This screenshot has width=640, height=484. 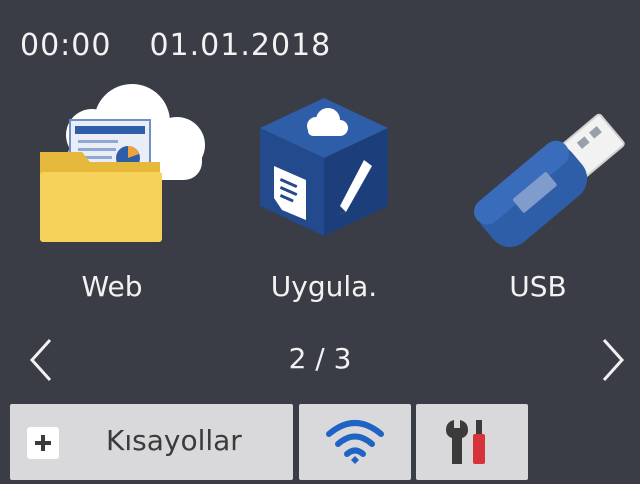 I want to click on app-apps-label: Uygula., so click(x=324, y=286).